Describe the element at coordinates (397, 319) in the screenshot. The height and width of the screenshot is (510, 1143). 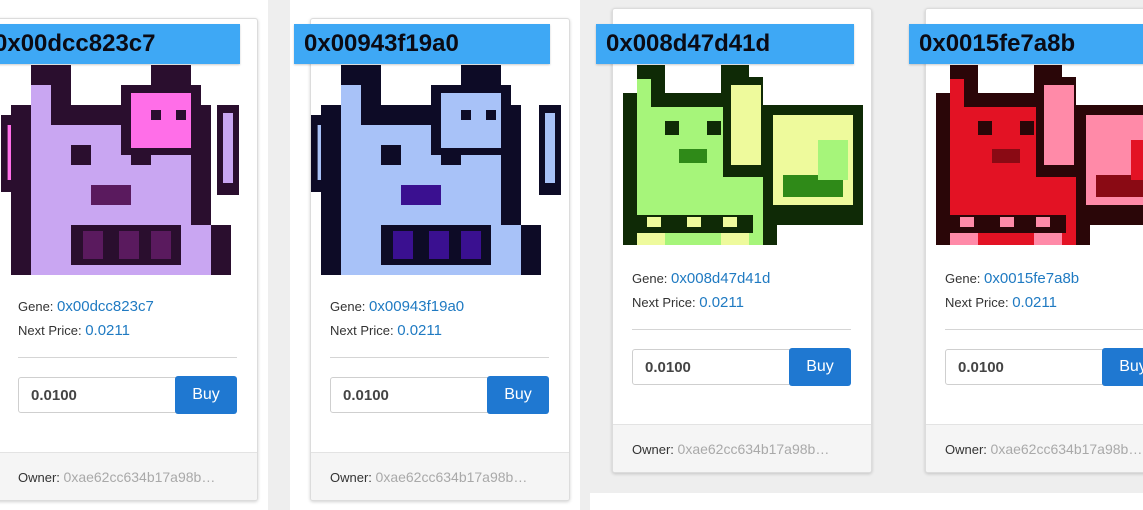
I see `kitty-info: Gene: 0x00943f19a0 Next Price: 0.0211` at that location.